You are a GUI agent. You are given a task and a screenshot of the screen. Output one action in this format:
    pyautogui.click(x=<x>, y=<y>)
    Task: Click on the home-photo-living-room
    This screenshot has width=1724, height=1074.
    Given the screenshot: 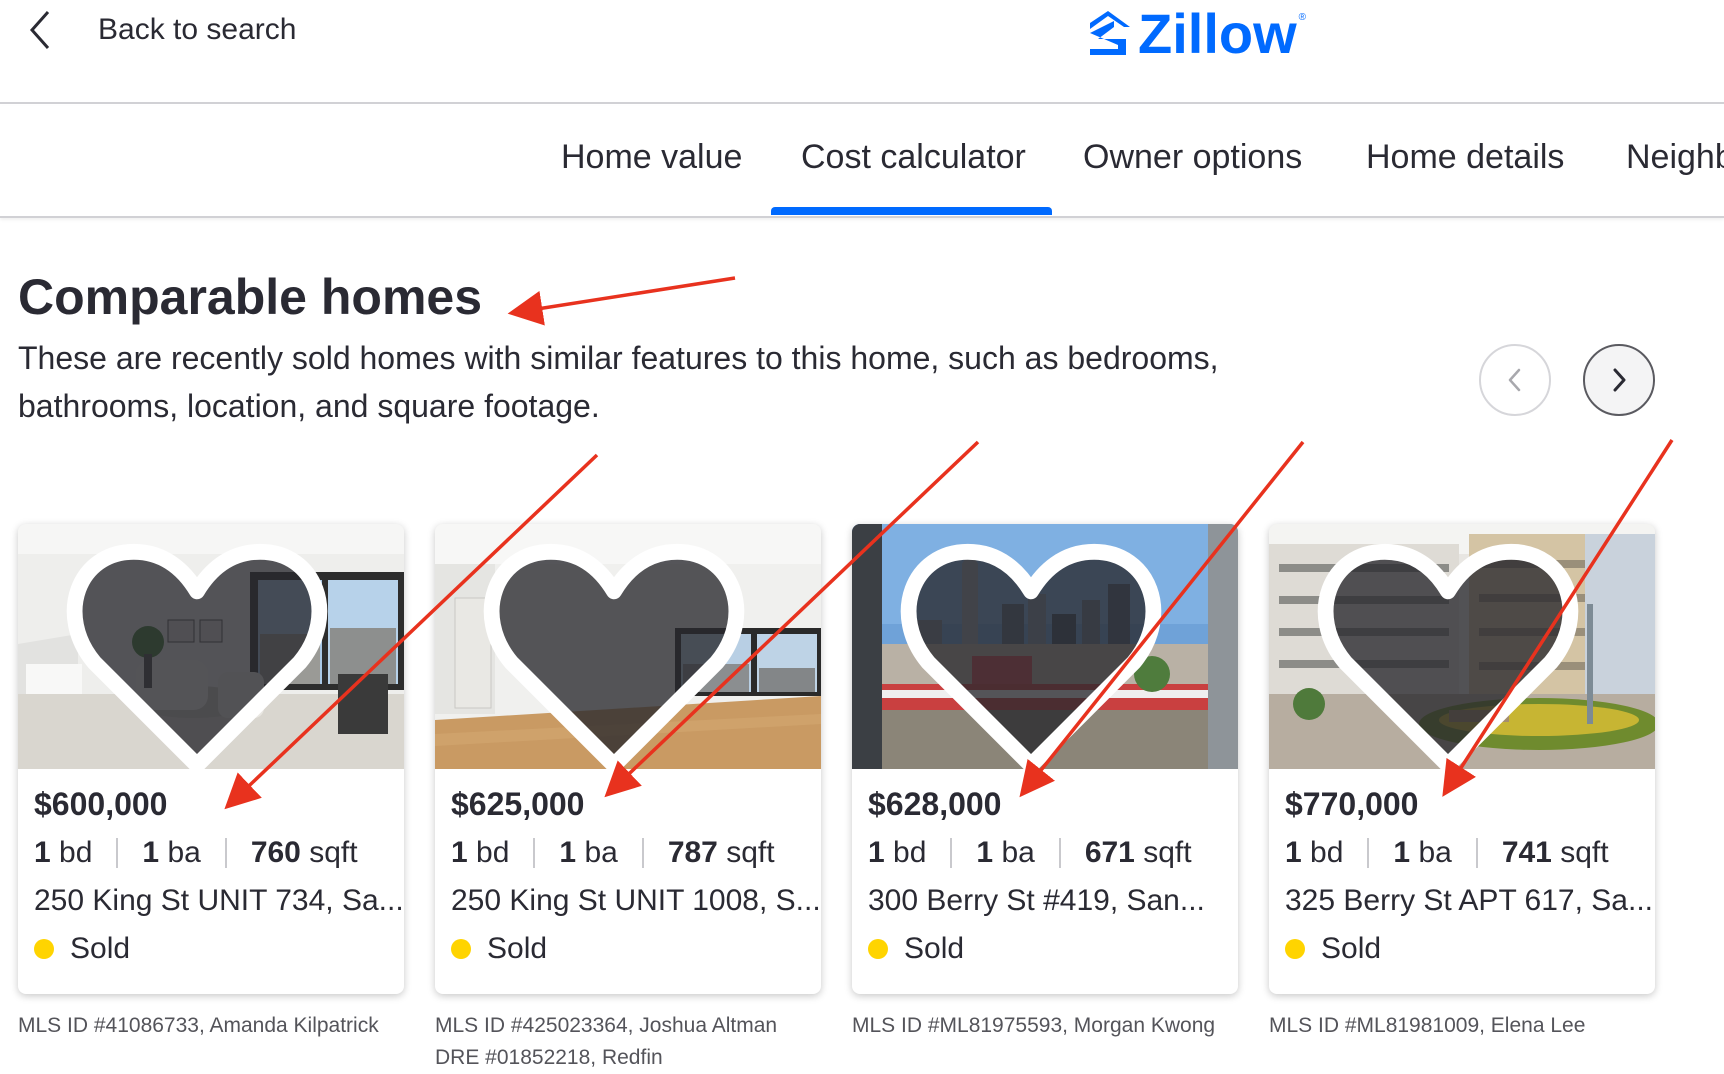 What is the action you would take?
    pyautogui.click(x=211, y=646)
    